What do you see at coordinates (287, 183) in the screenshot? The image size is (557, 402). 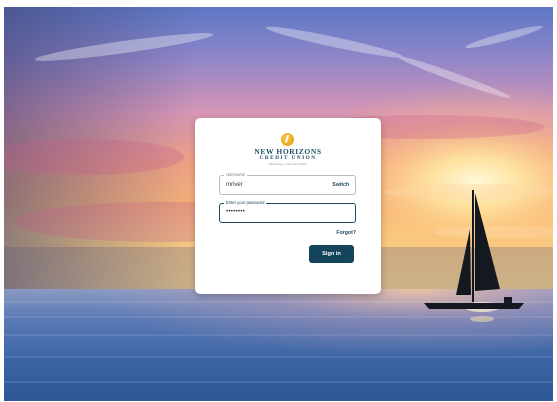 I see `username-field: Username mriver Switch` at bounding box center [287, 183].